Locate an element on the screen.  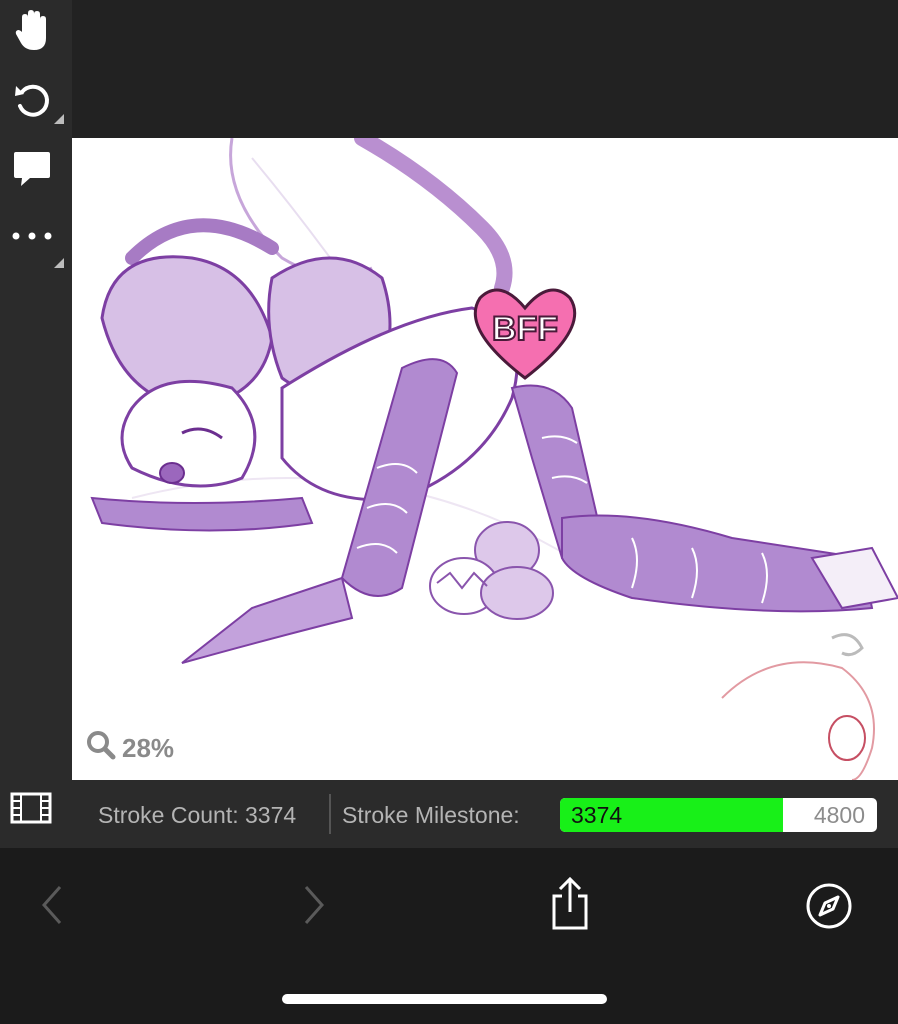
safari-button is located at coordinates (829, 908).